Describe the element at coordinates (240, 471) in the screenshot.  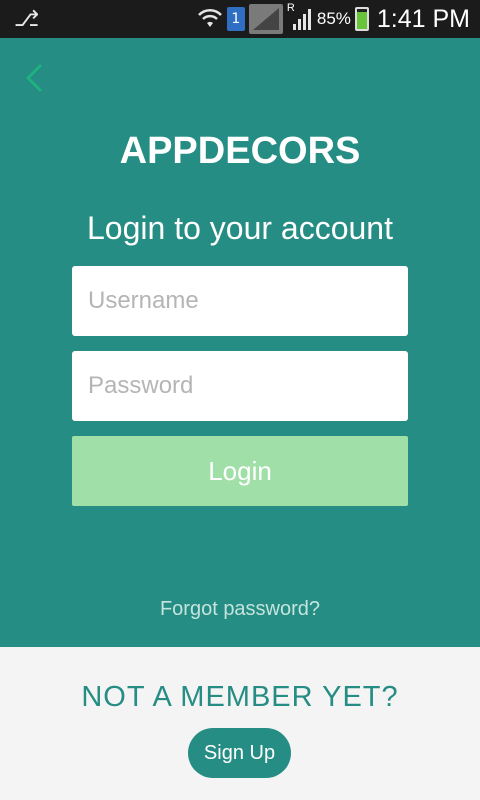
I see `login-button: Login` at that location.